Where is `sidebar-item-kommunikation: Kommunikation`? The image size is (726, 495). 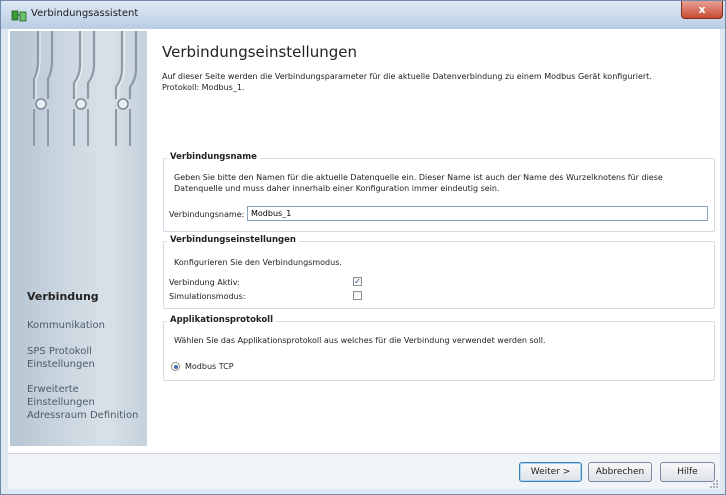 sidebar-item-kommunikation: Kommunikation is located at coordinates (66, 325).